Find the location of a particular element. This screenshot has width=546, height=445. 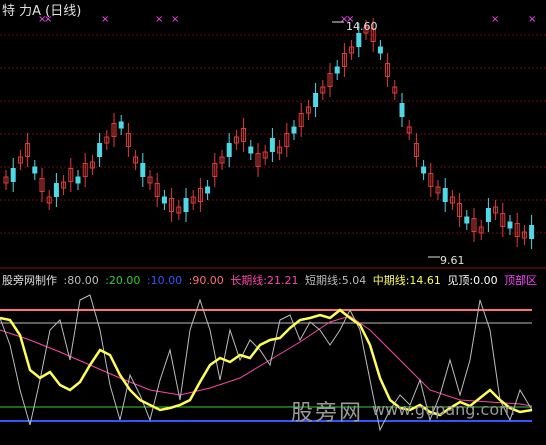

watermark-cn: 股旁网 is located at coordinates (327, 413).